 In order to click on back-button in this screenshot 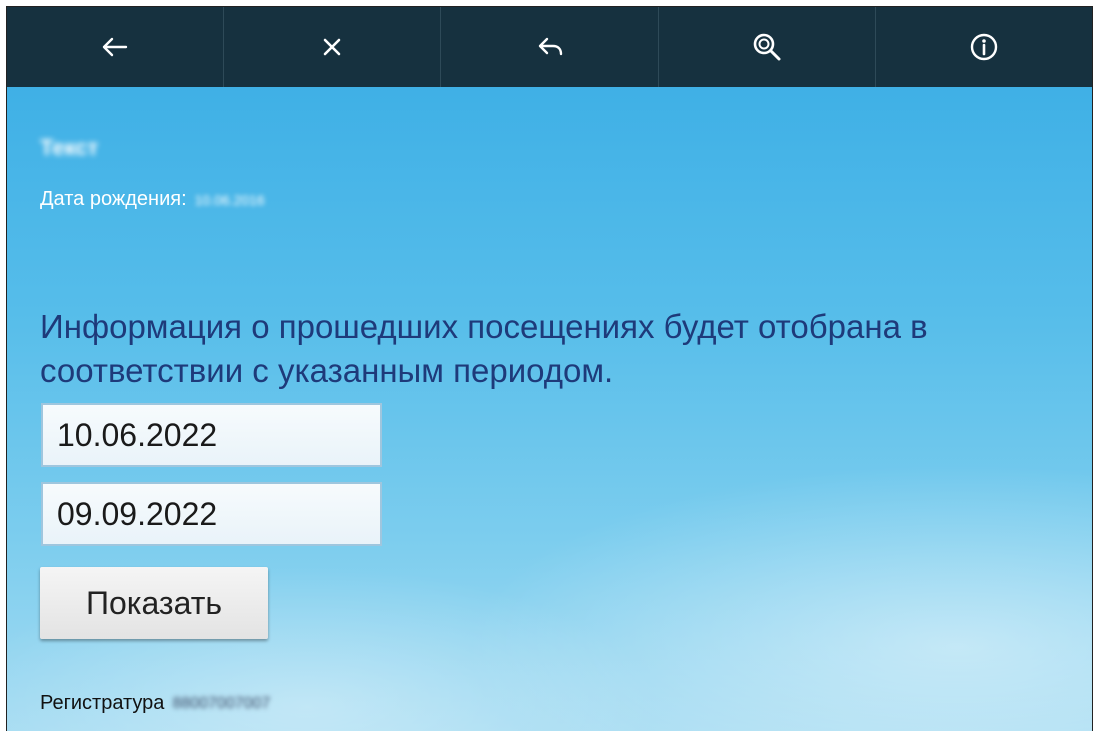, I will do `click(116, 47)`.